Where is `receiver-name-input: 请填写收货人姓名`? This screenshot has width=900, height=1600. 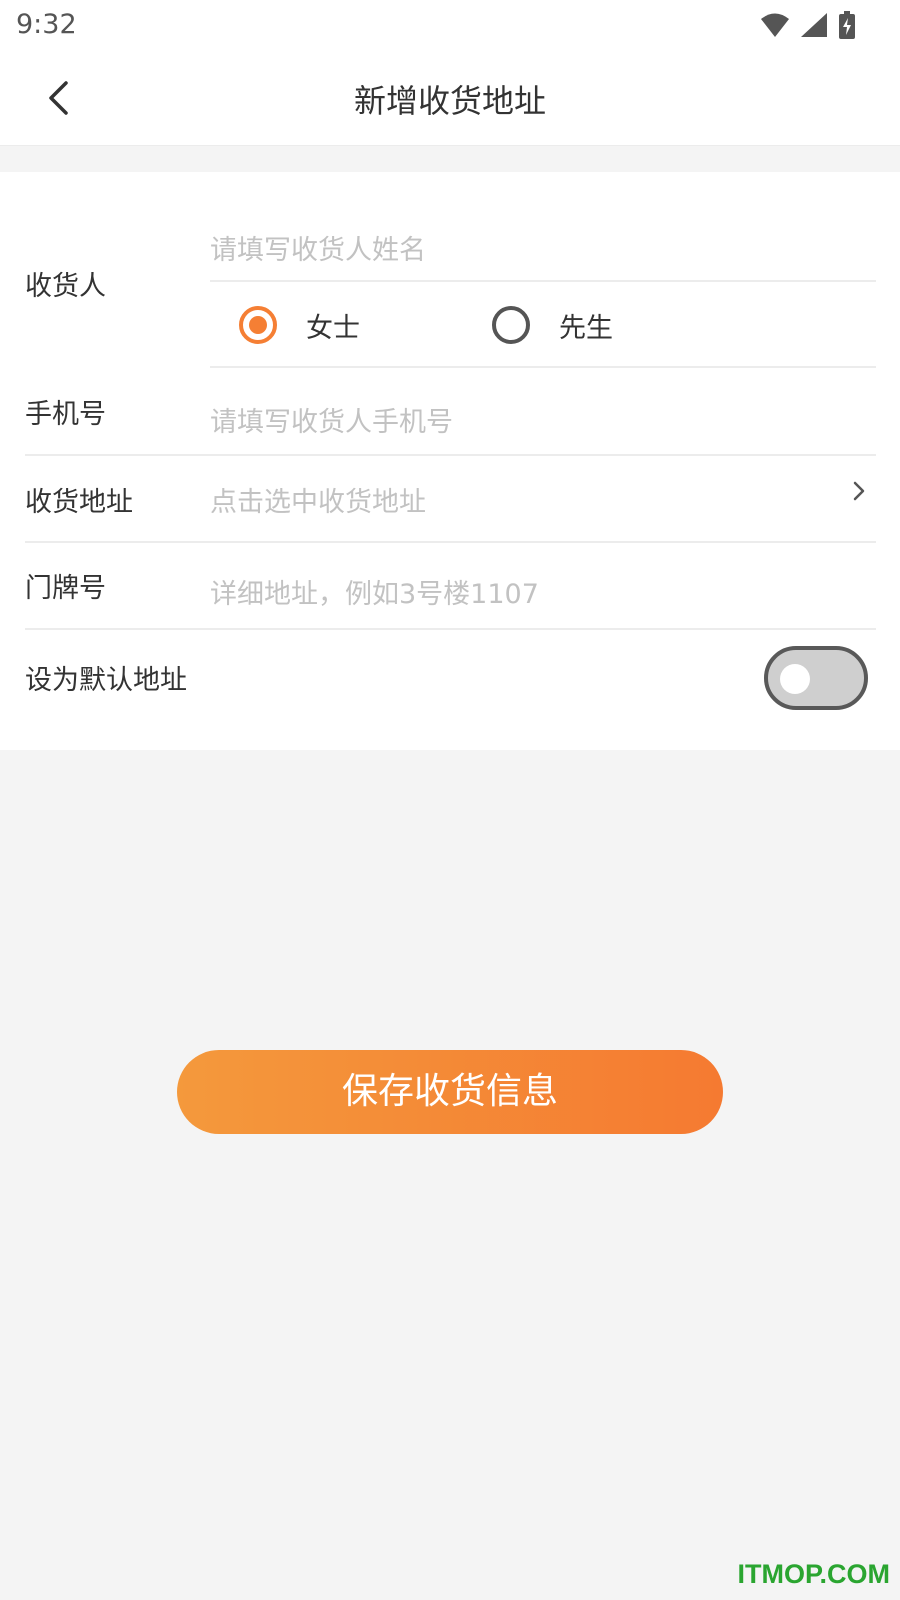 receiver-name-input: 请填写收货人姓名 is located at coordinates (318, 247).